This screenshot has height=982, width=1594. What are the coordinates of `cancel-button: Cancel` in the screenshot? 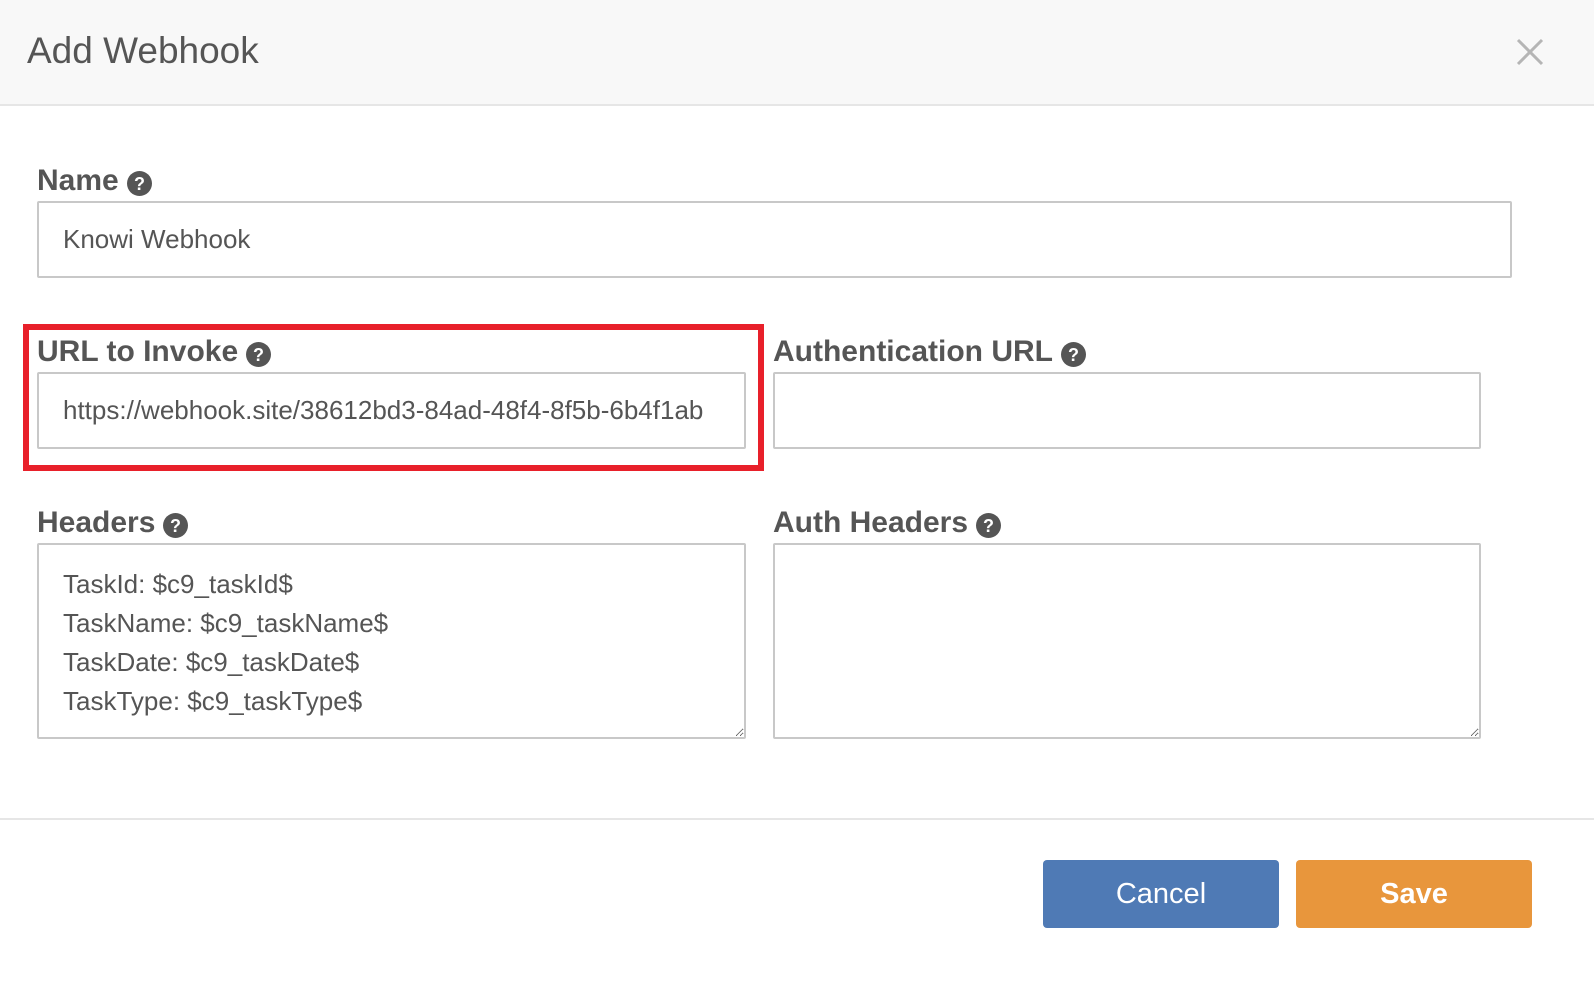 It's located at (1161, 894).